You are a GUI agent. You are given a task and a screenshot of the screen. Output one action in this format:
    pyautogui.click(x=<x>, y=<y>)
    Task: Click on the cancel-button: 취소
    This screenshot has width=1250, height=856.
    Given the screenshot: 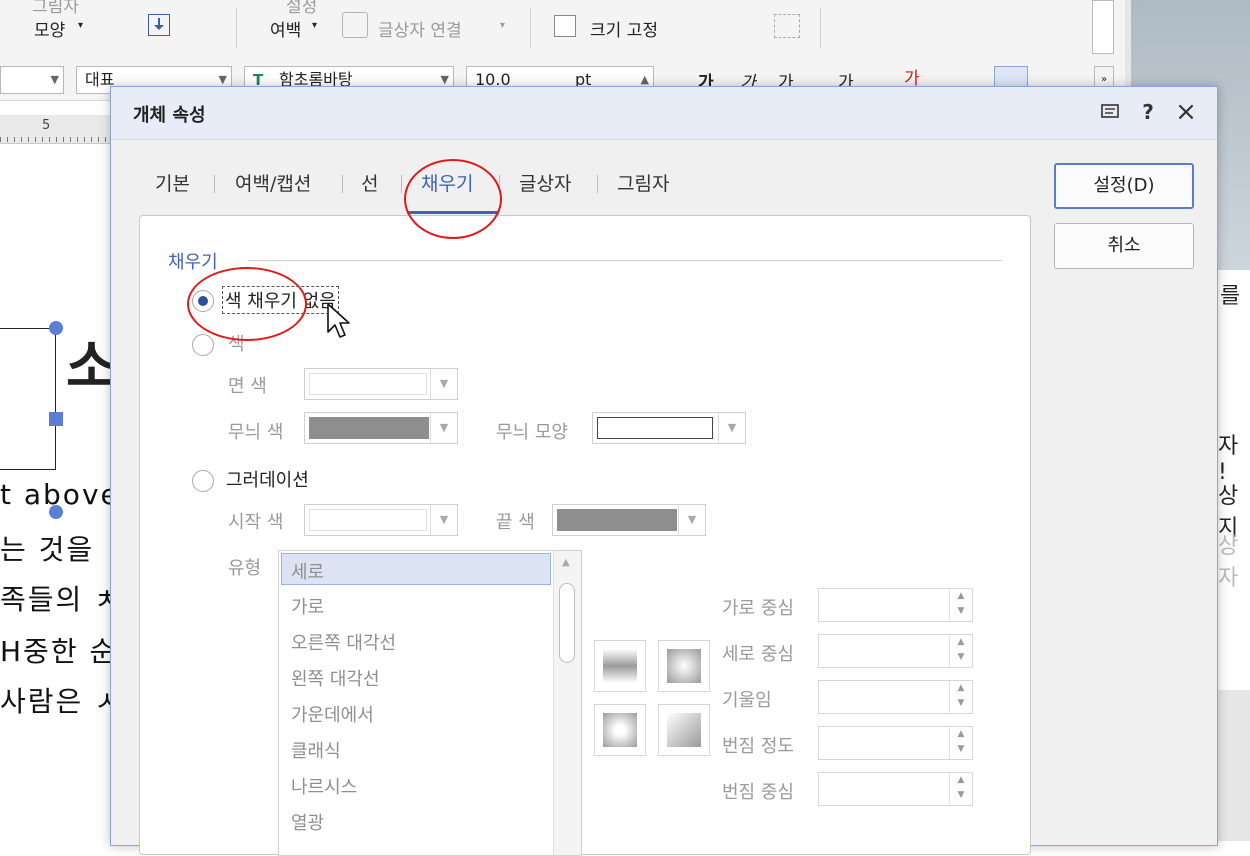 What is the action you would take?
    pyautogui.click(x=1124, y=246)
    